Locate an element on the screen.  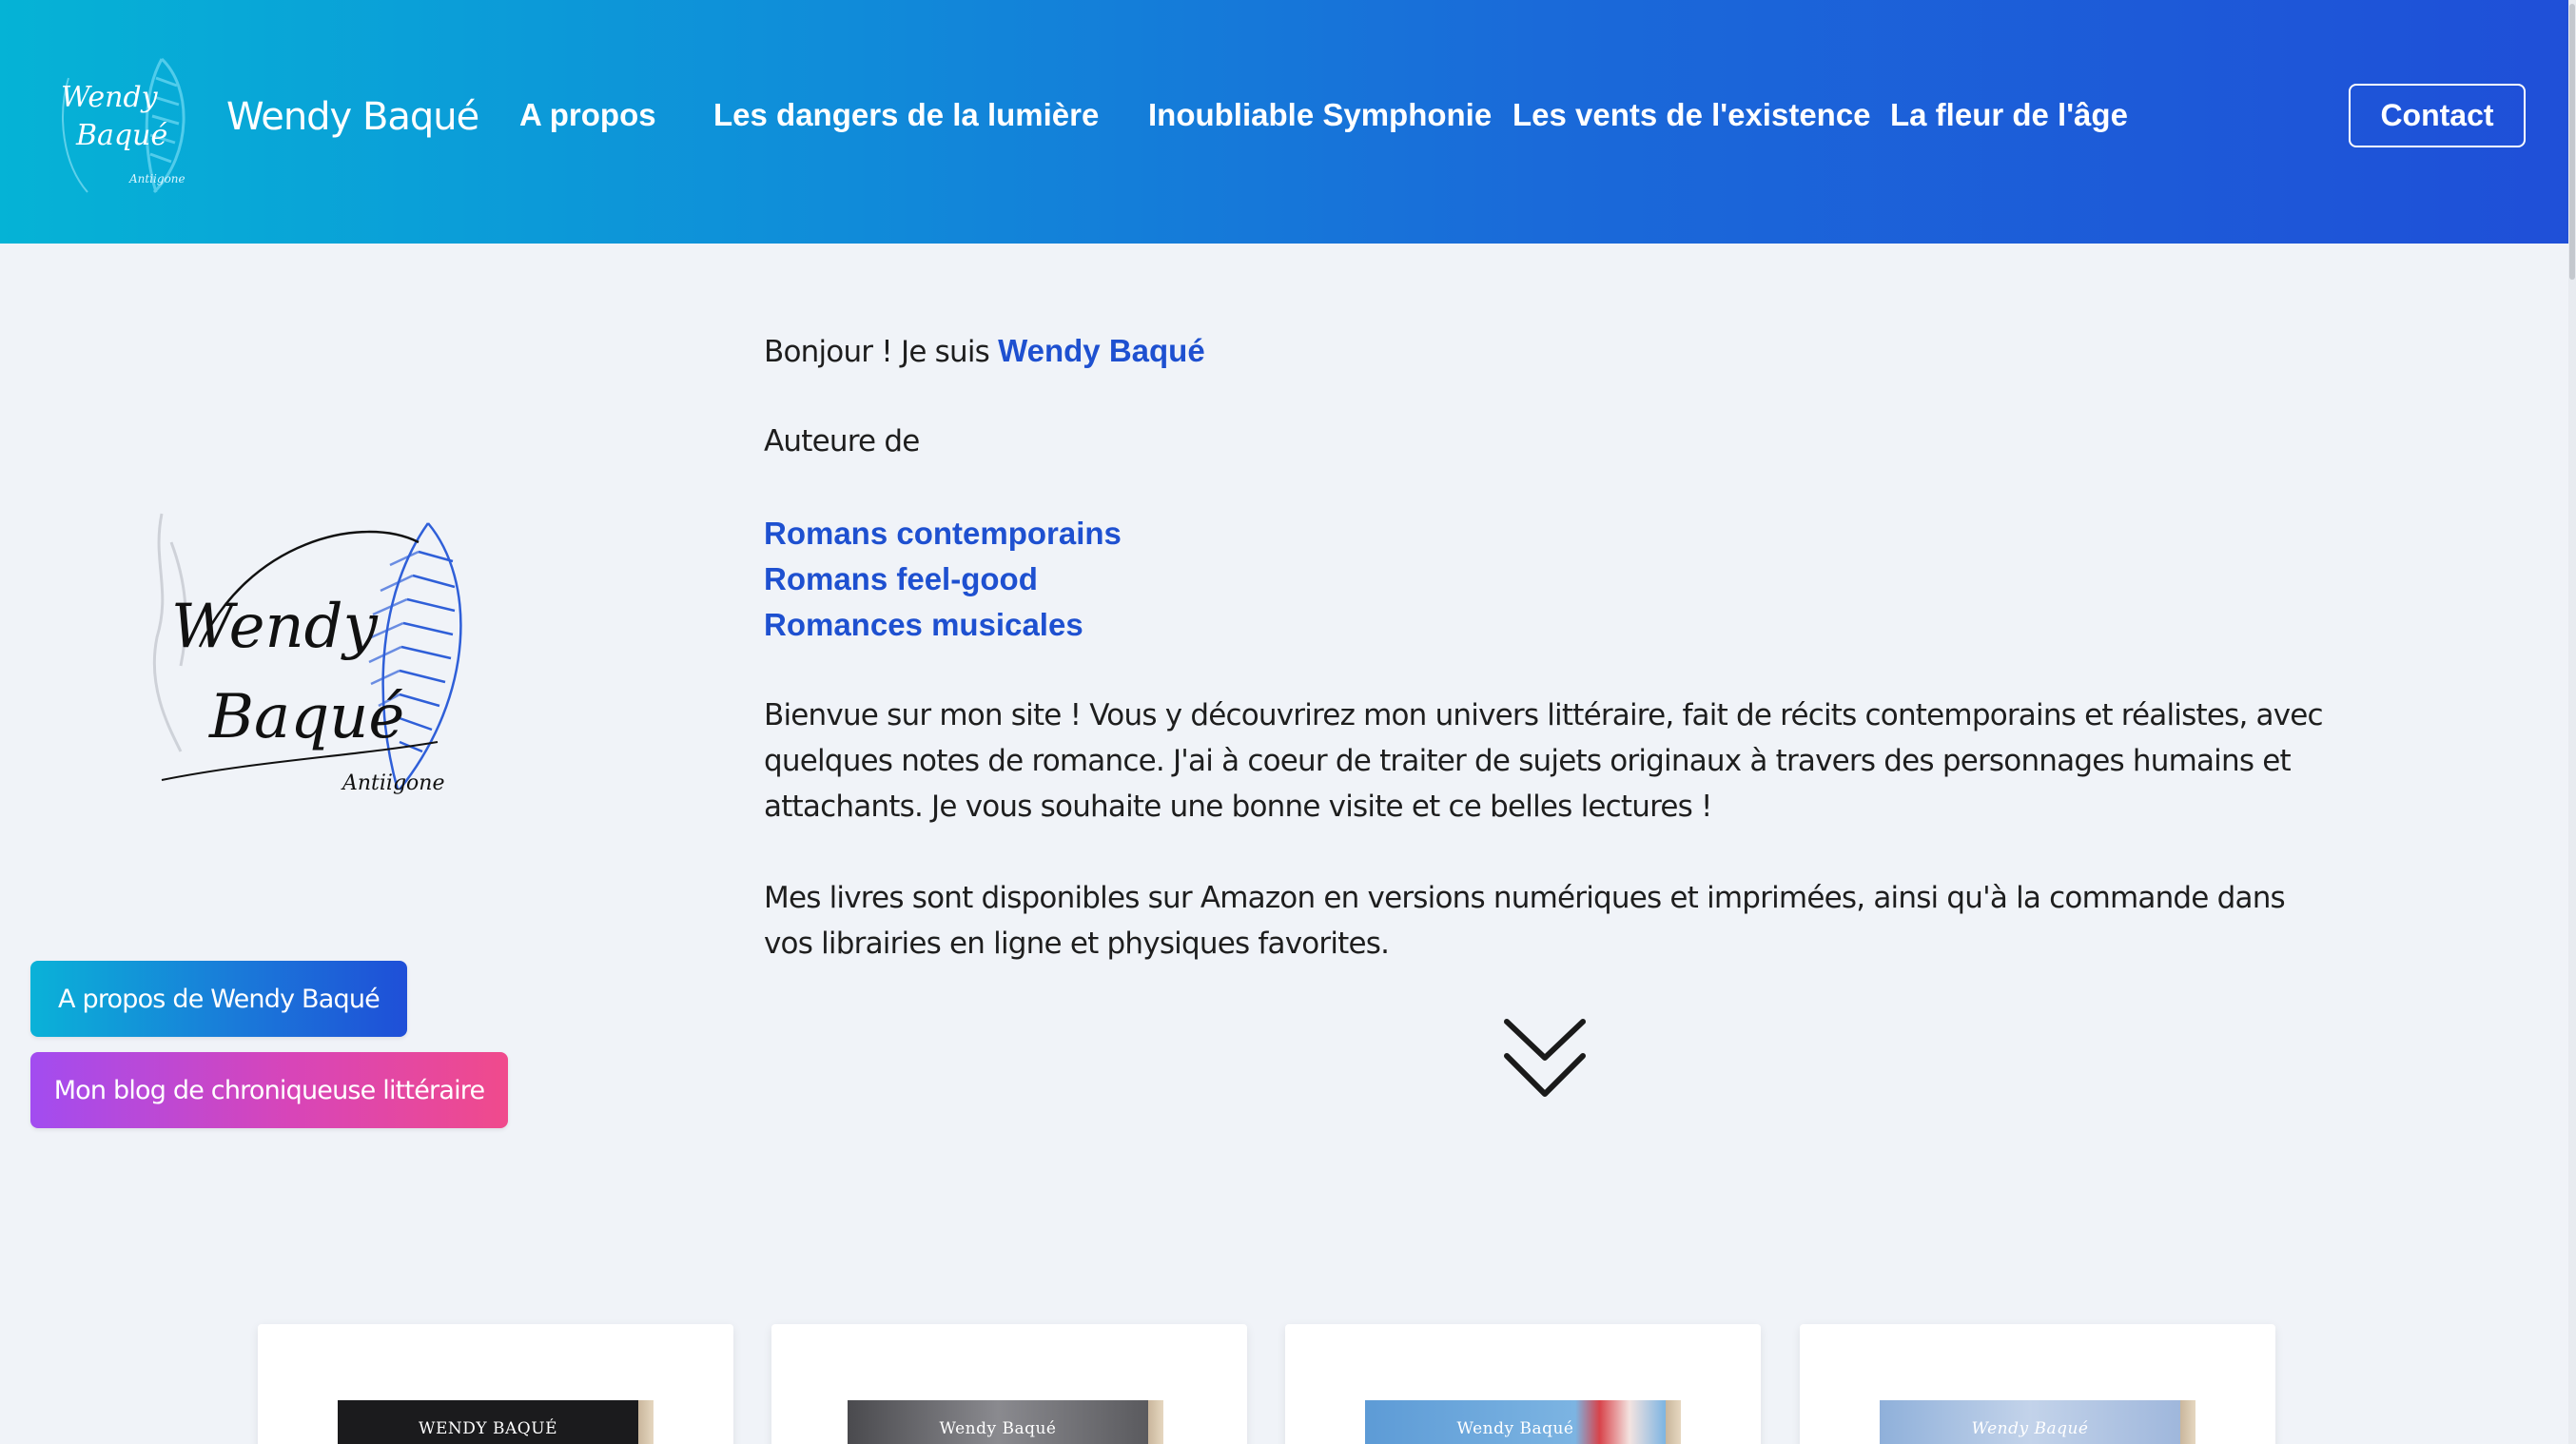
about-wendy-button: A propos de Wendy Baqué is located at coordinates (219, 999).